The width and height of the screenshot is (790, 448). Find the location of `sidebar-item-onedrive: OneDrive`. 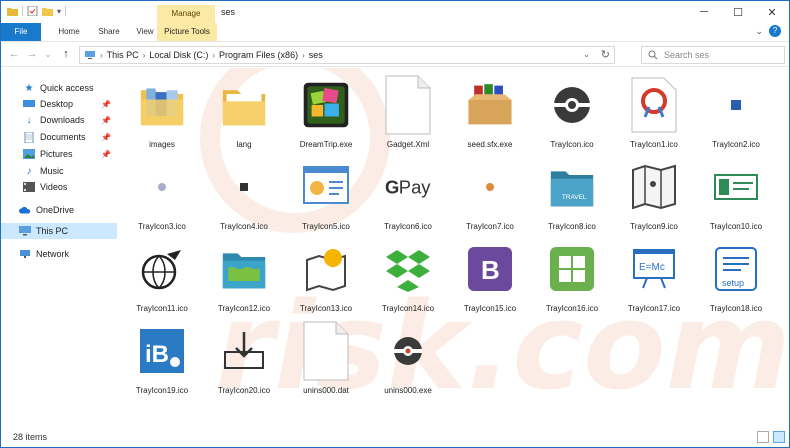

sidebar-item-onedrive: OneDrive is located at coordinates (59, 210).